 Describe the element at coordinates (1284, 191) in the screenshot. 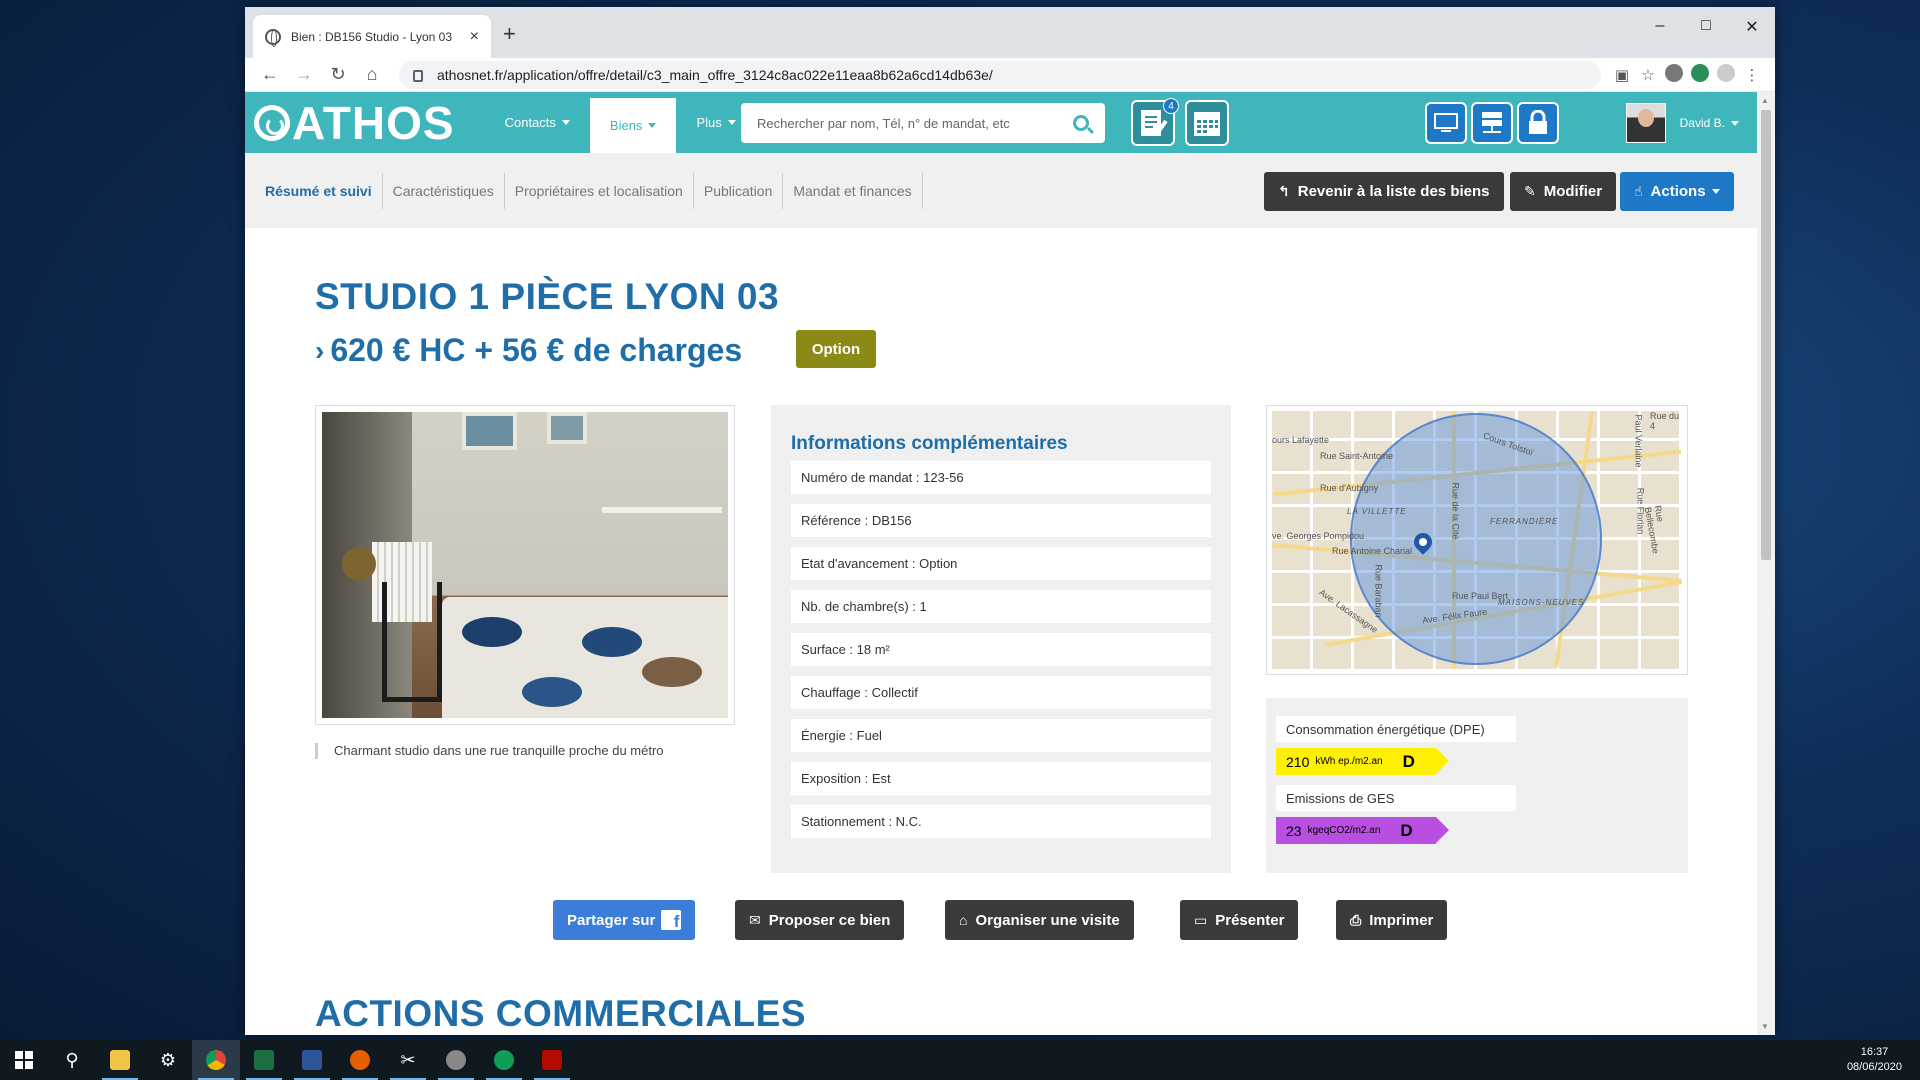

I see `reply-arrow-icon: ↰` at that location.